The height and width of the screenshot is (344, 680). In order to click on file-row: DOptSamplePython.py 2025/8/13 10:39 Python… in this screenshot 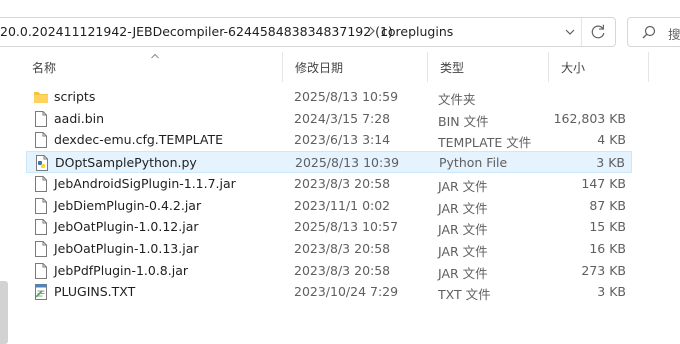, I will do `click(329, 162)`.